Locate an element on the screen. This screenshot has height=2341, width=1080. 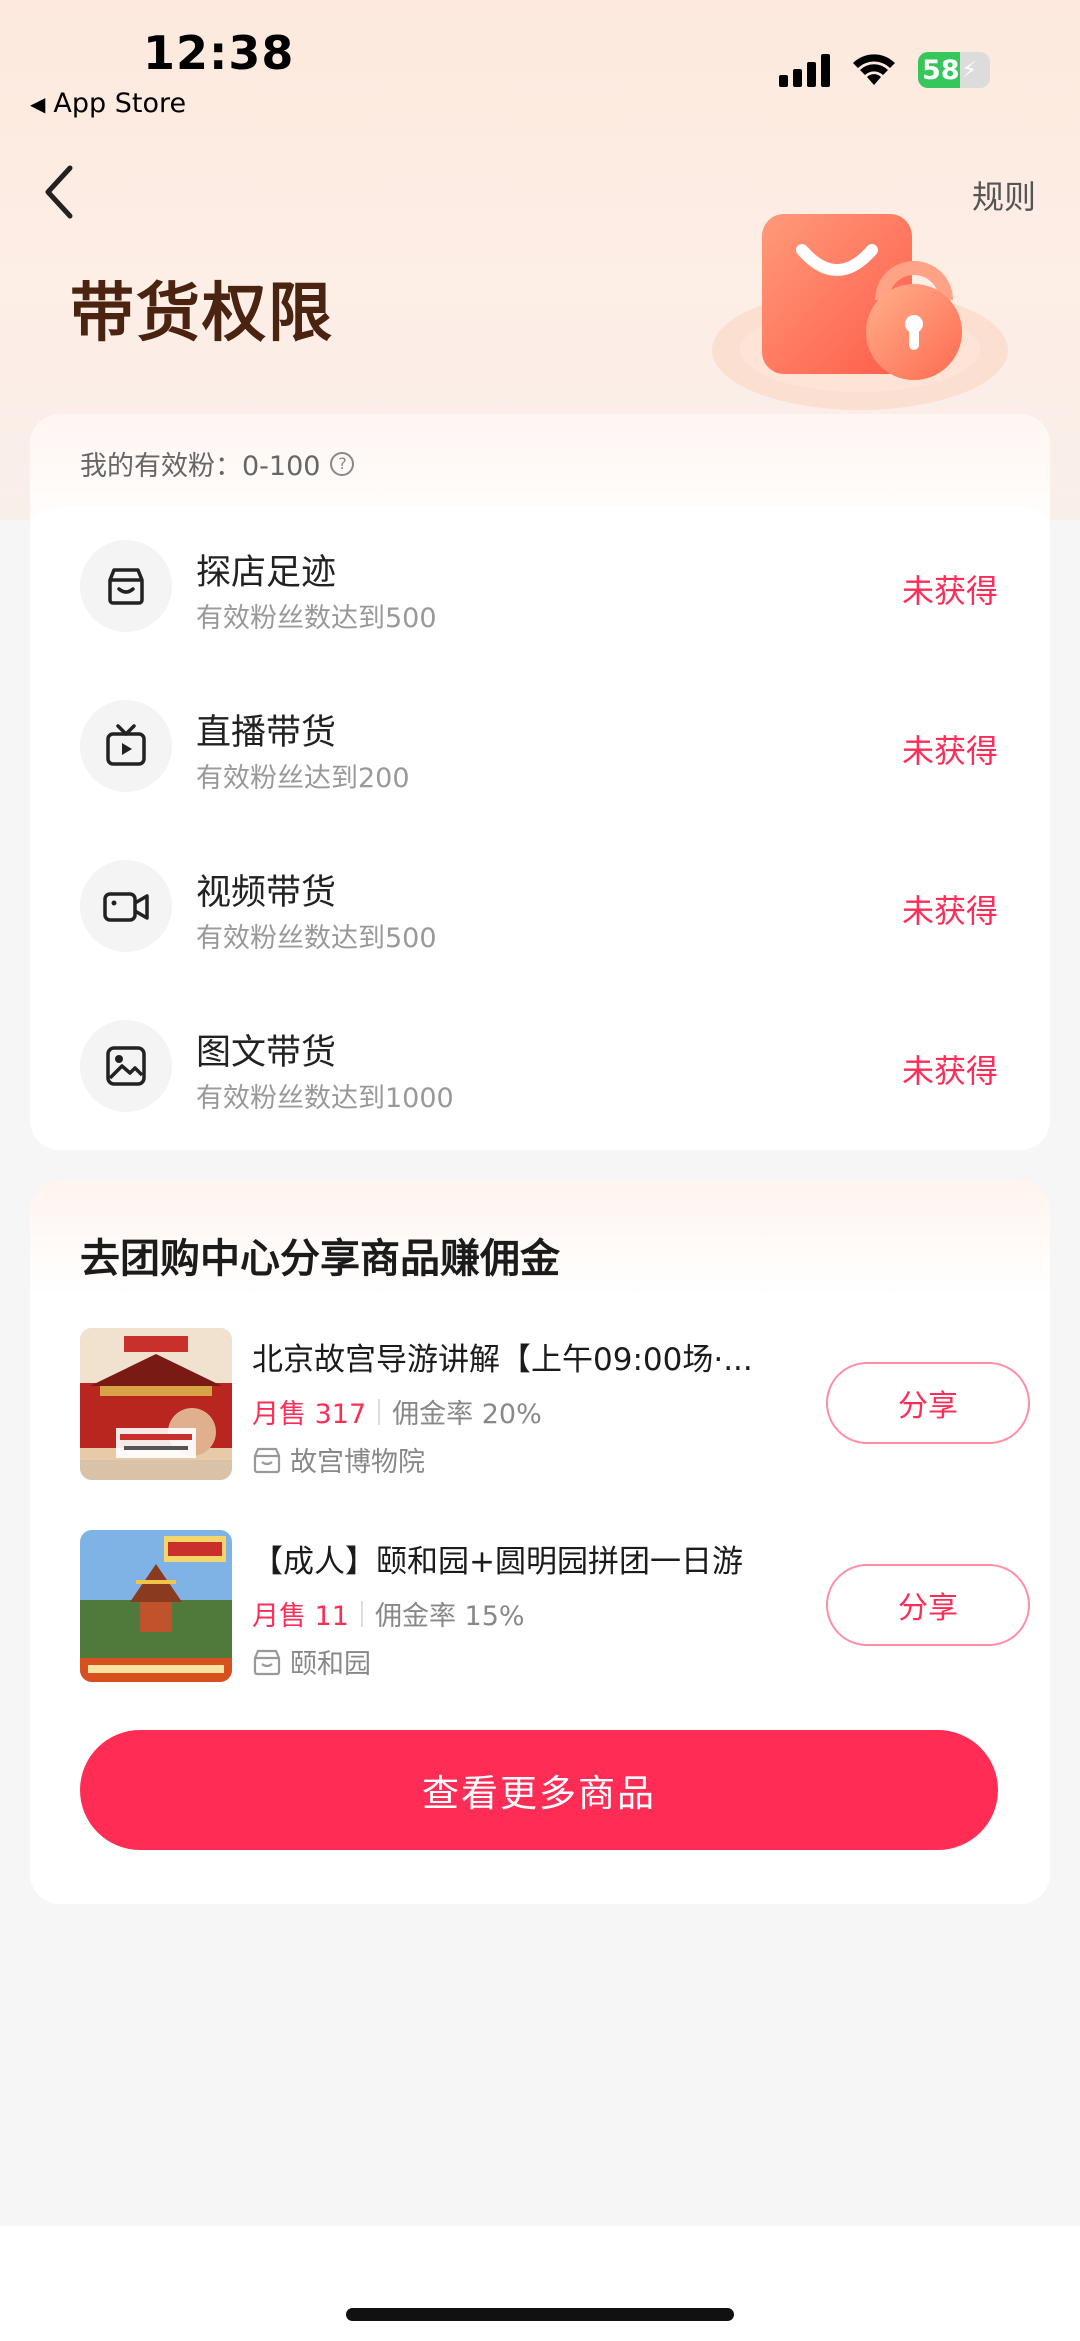
status-time: 12:38 is located at coordinates (219, 53).